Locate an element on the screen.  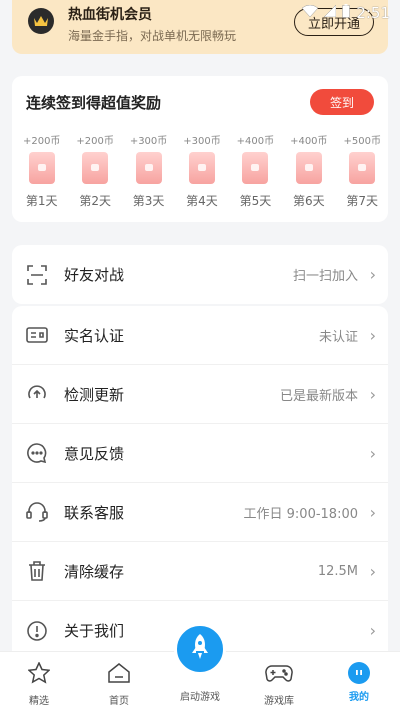
vip-title: 热血街机会员 is located at coordinates (110, 15).